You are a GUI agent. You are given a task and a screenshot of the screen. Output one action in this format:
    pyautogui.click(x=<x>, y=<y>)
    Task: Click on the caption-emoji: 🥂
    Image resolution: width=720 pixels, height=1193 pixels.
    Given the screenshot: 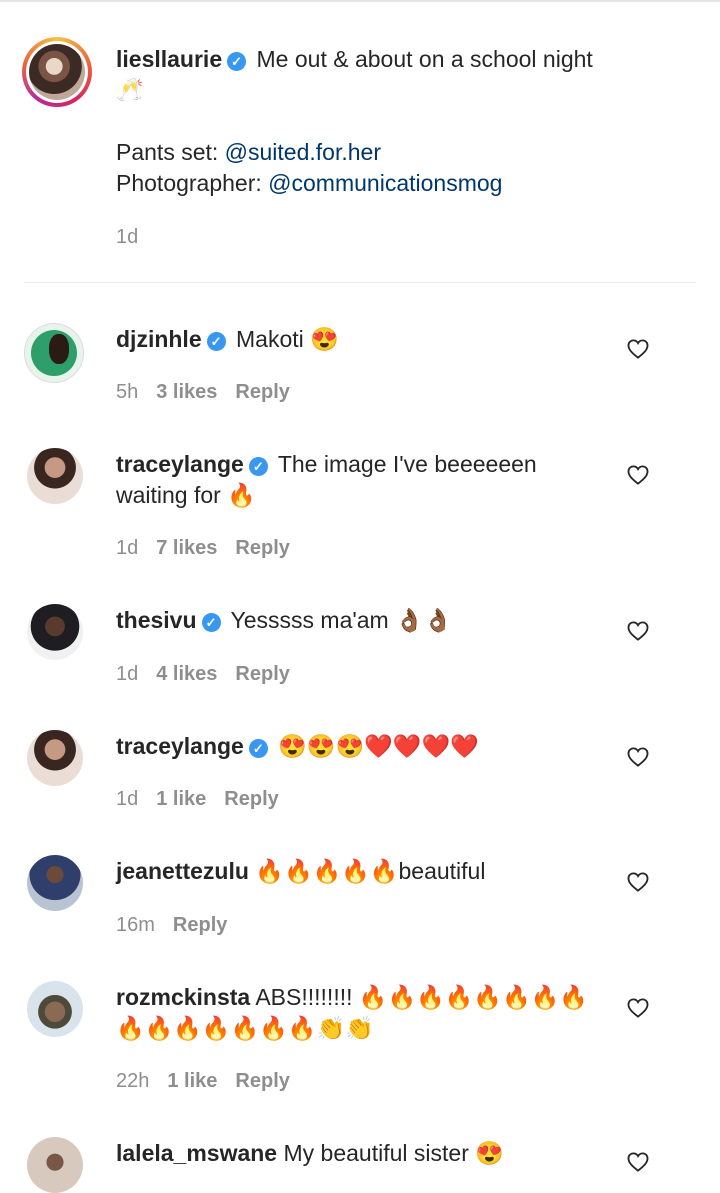 What is the action you would take?
    pyautogui.click(x=130, y=89)
    